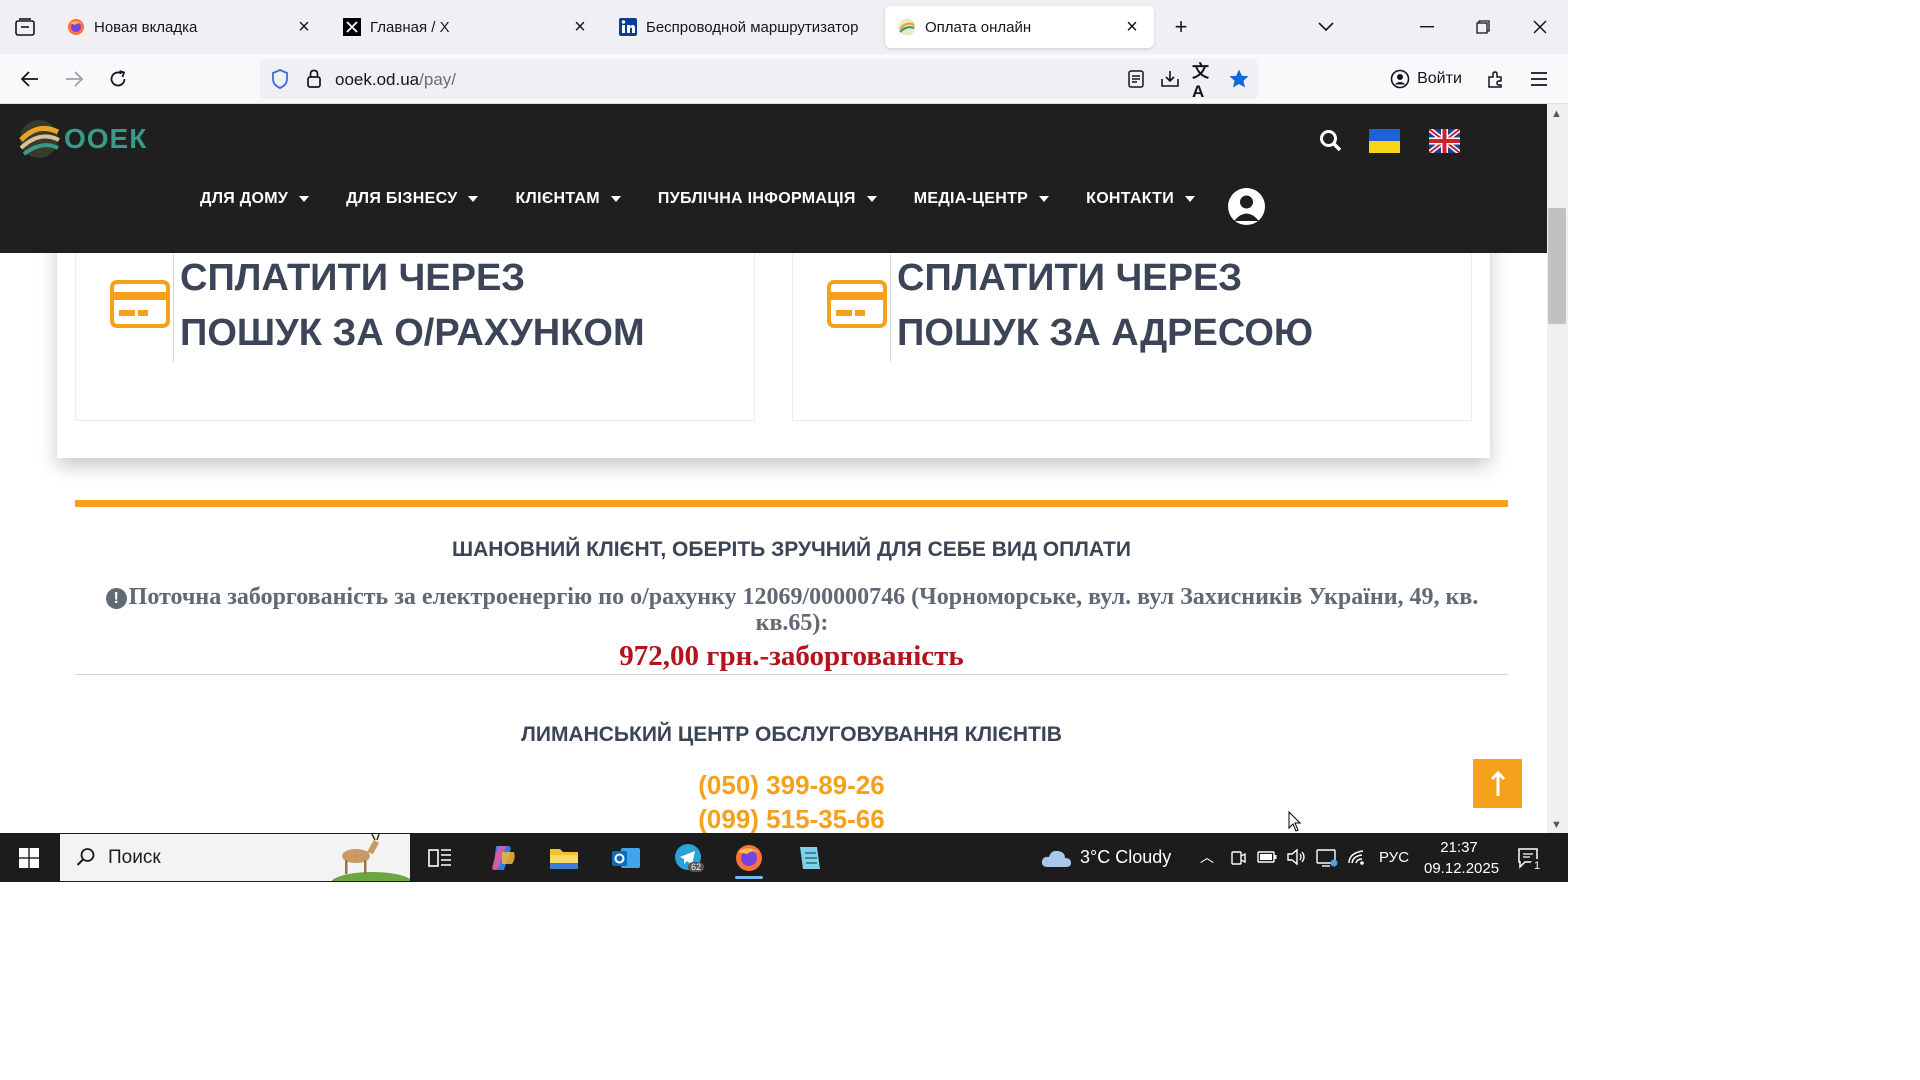  I want to click on outlook-icon, so click(626, 858).